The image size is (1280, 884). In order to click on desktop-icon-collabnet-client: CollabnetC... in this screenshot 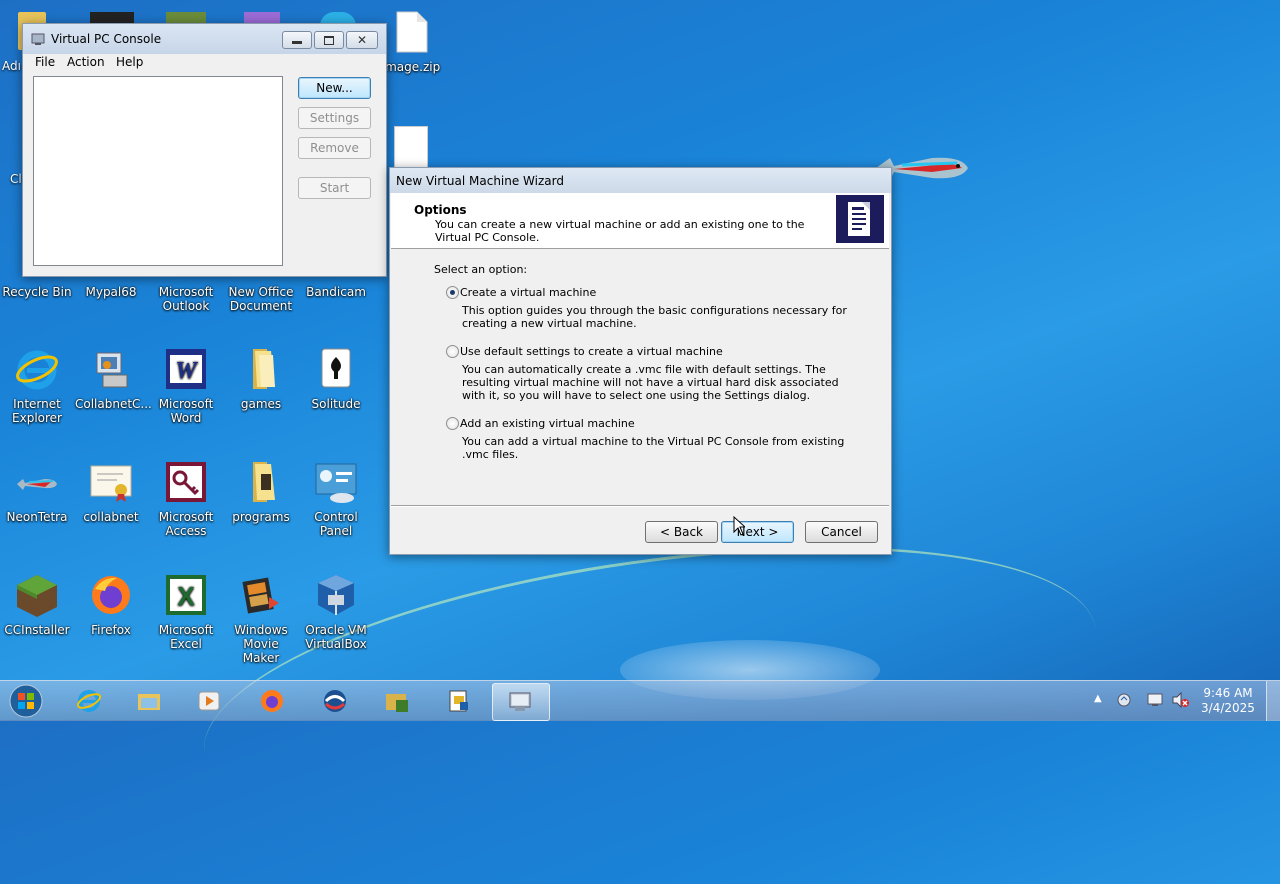, I will do `click(113, 379)`.